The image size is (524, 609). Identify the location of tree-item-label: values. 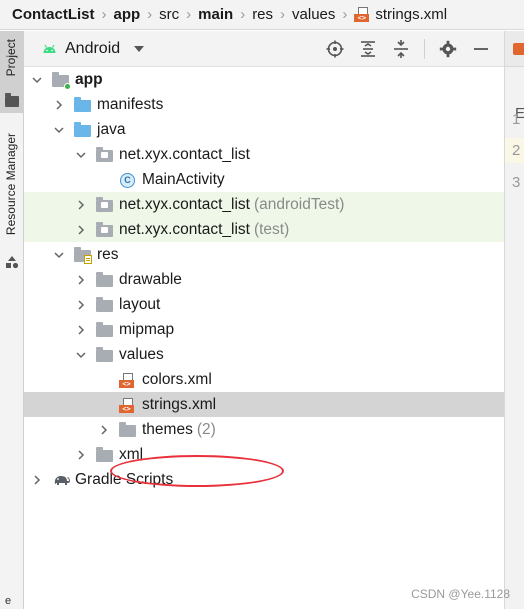
(141, 354).